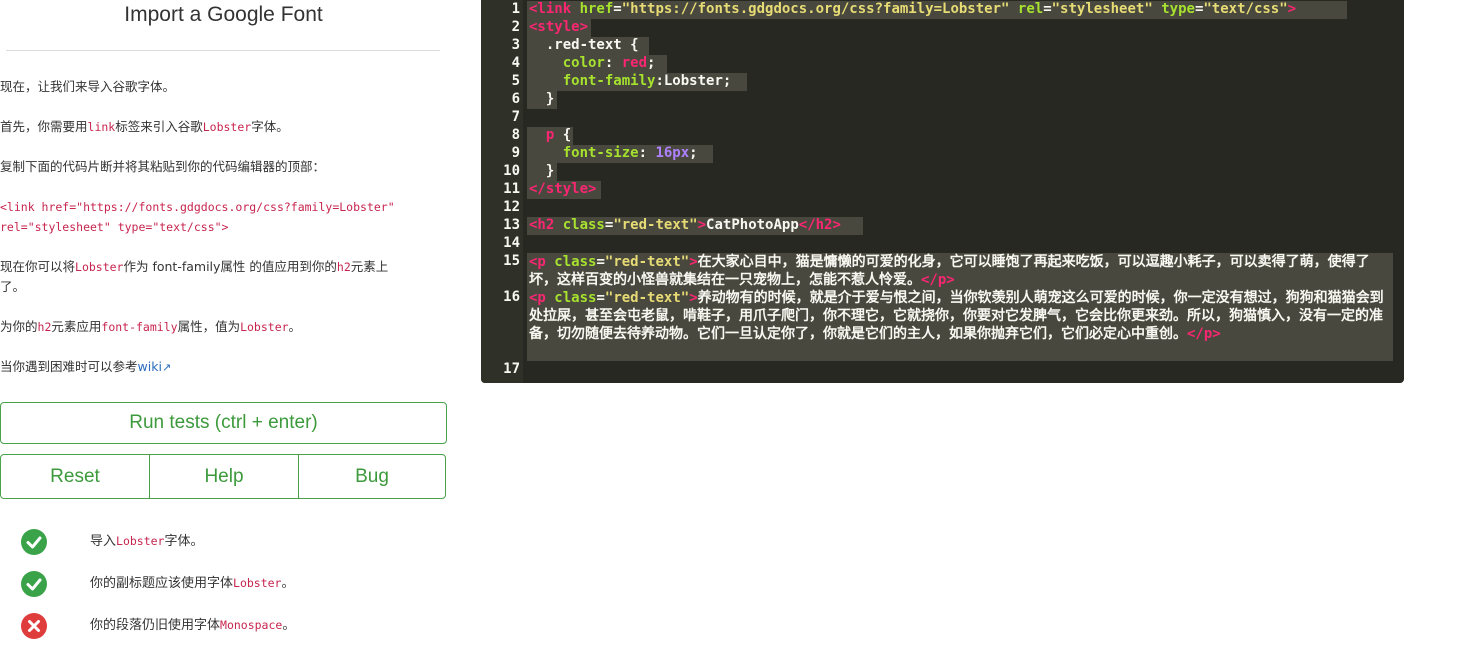 Image resolution: width=1464 pixels, height=662 pixels. Describe the element at coordinates (372, 476) in the screenshot. I see `bug-button: Bug` at that location.